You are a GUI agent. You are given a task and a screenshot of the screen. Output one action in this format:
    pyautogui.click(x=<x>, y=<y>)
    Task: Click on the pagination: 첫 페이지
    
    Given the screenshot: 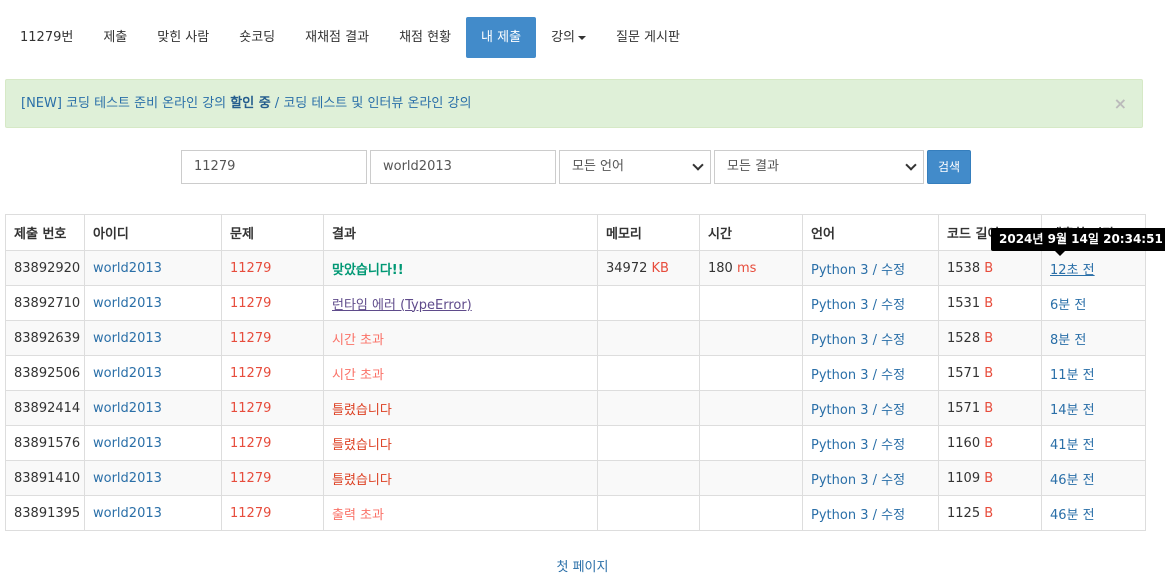 What is the action you would take?
    pyautogui.click(x=582, y=565)
    